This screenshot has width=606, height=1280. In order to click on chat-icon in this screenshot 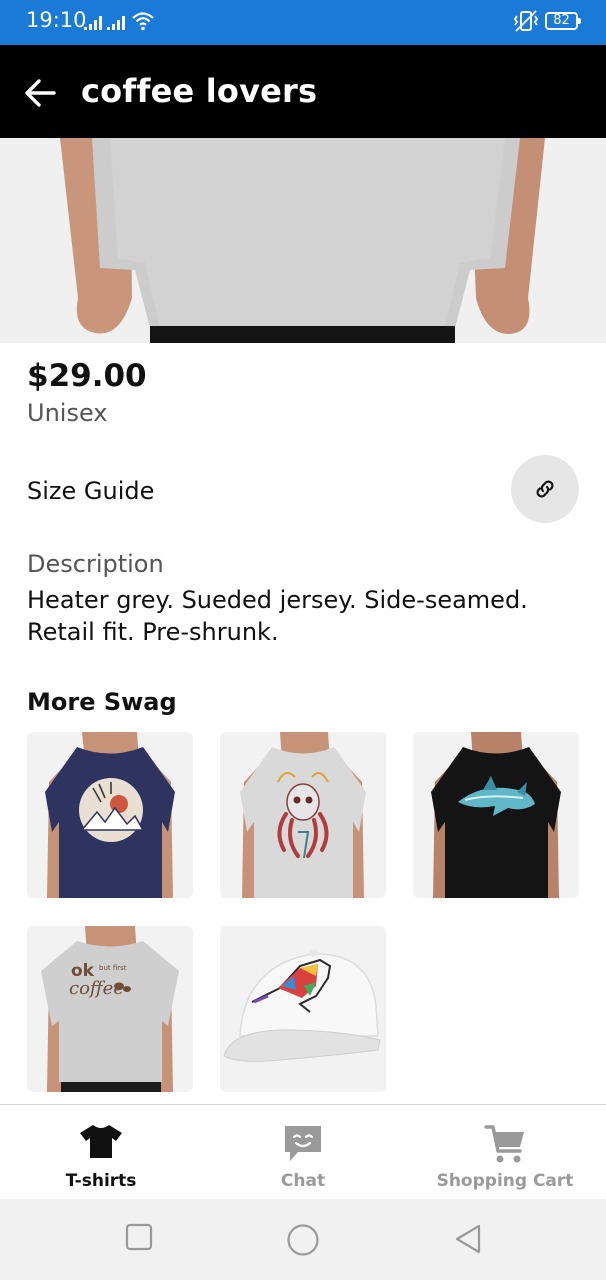, I will do `click(303, 1143)`.